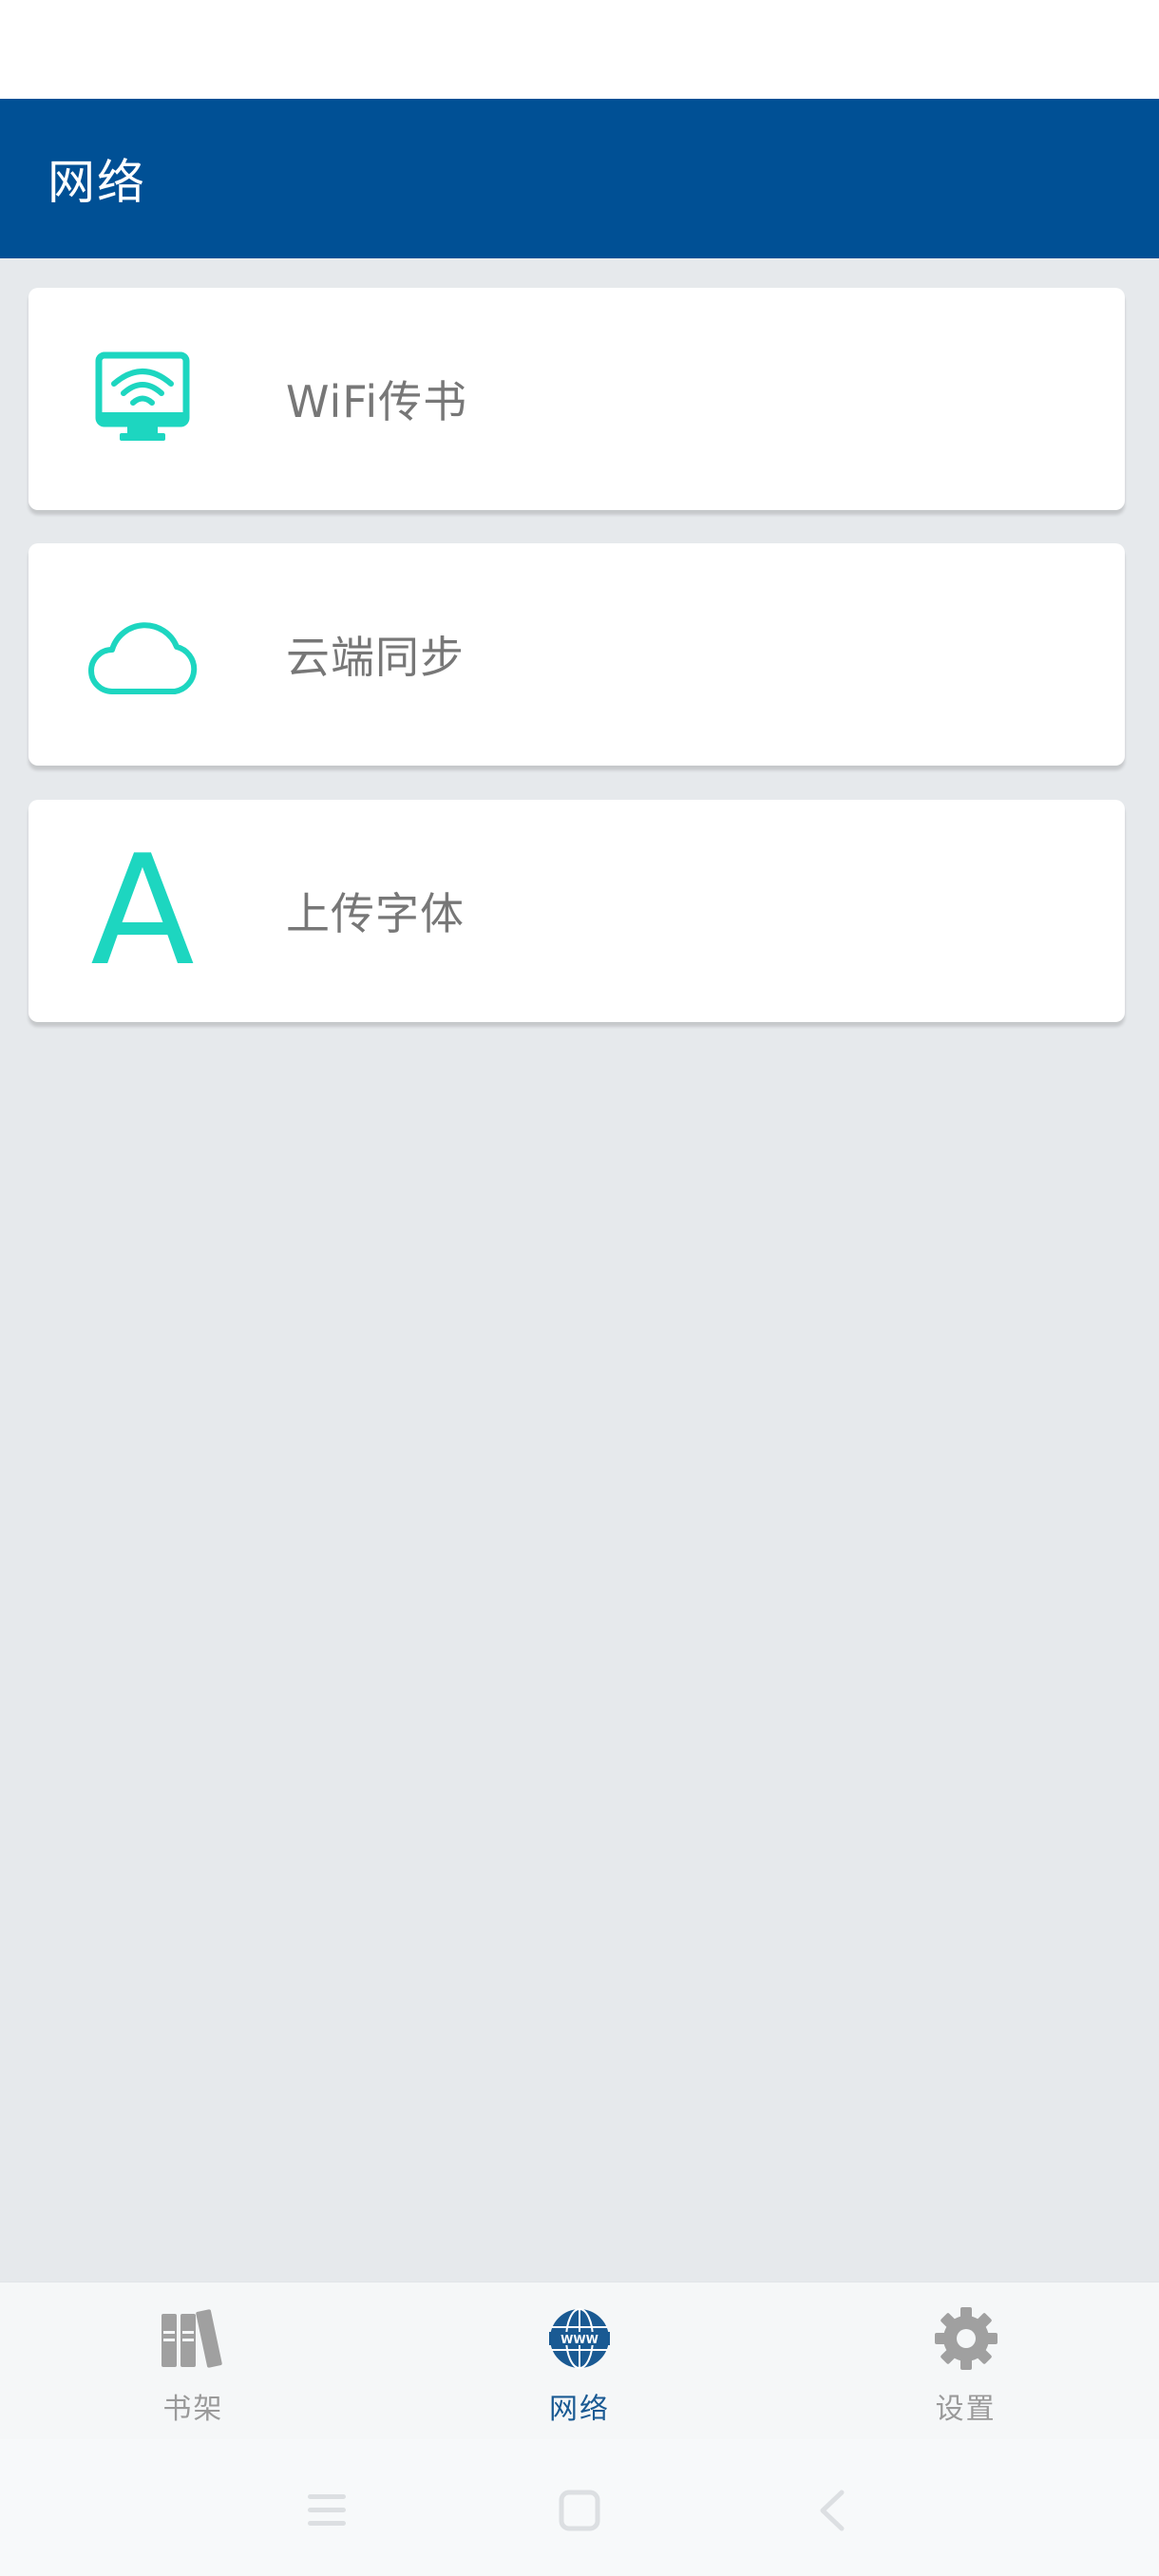 The height and width of the screenshot is (2576, 1159). I want to click on home-icon, so click(579, 2510).